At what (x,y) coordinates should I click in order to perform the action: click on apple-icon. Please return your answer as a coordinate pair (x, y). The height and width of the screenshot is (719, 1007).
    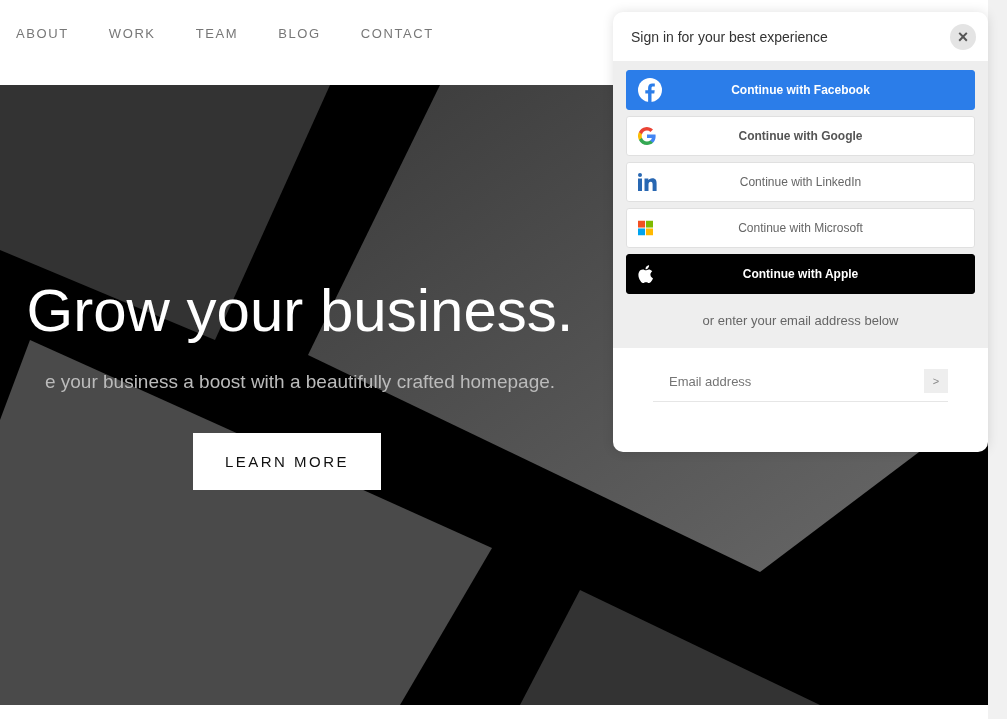
    Looking at the image, I should click on (645, 274).